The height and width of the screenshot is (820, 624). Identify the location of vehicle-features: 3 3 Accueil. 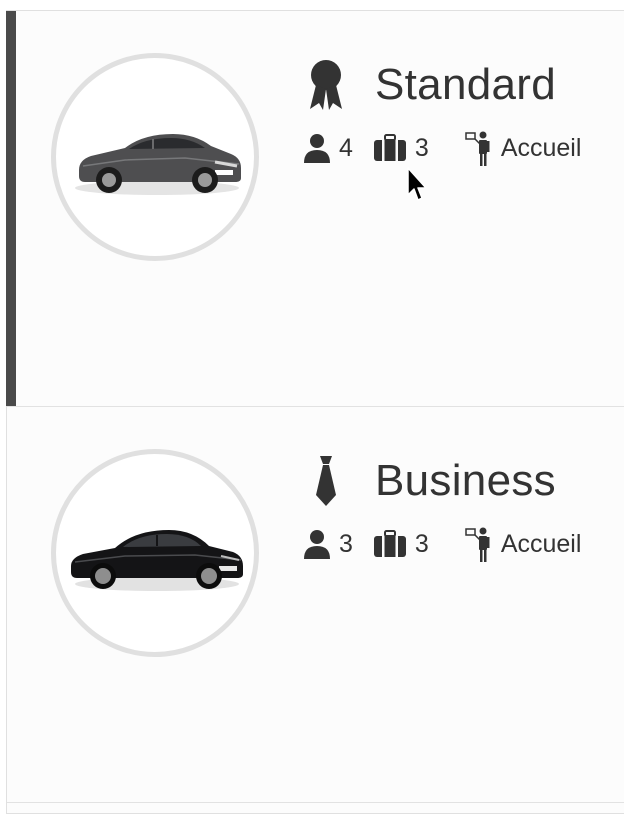
(442, 544).